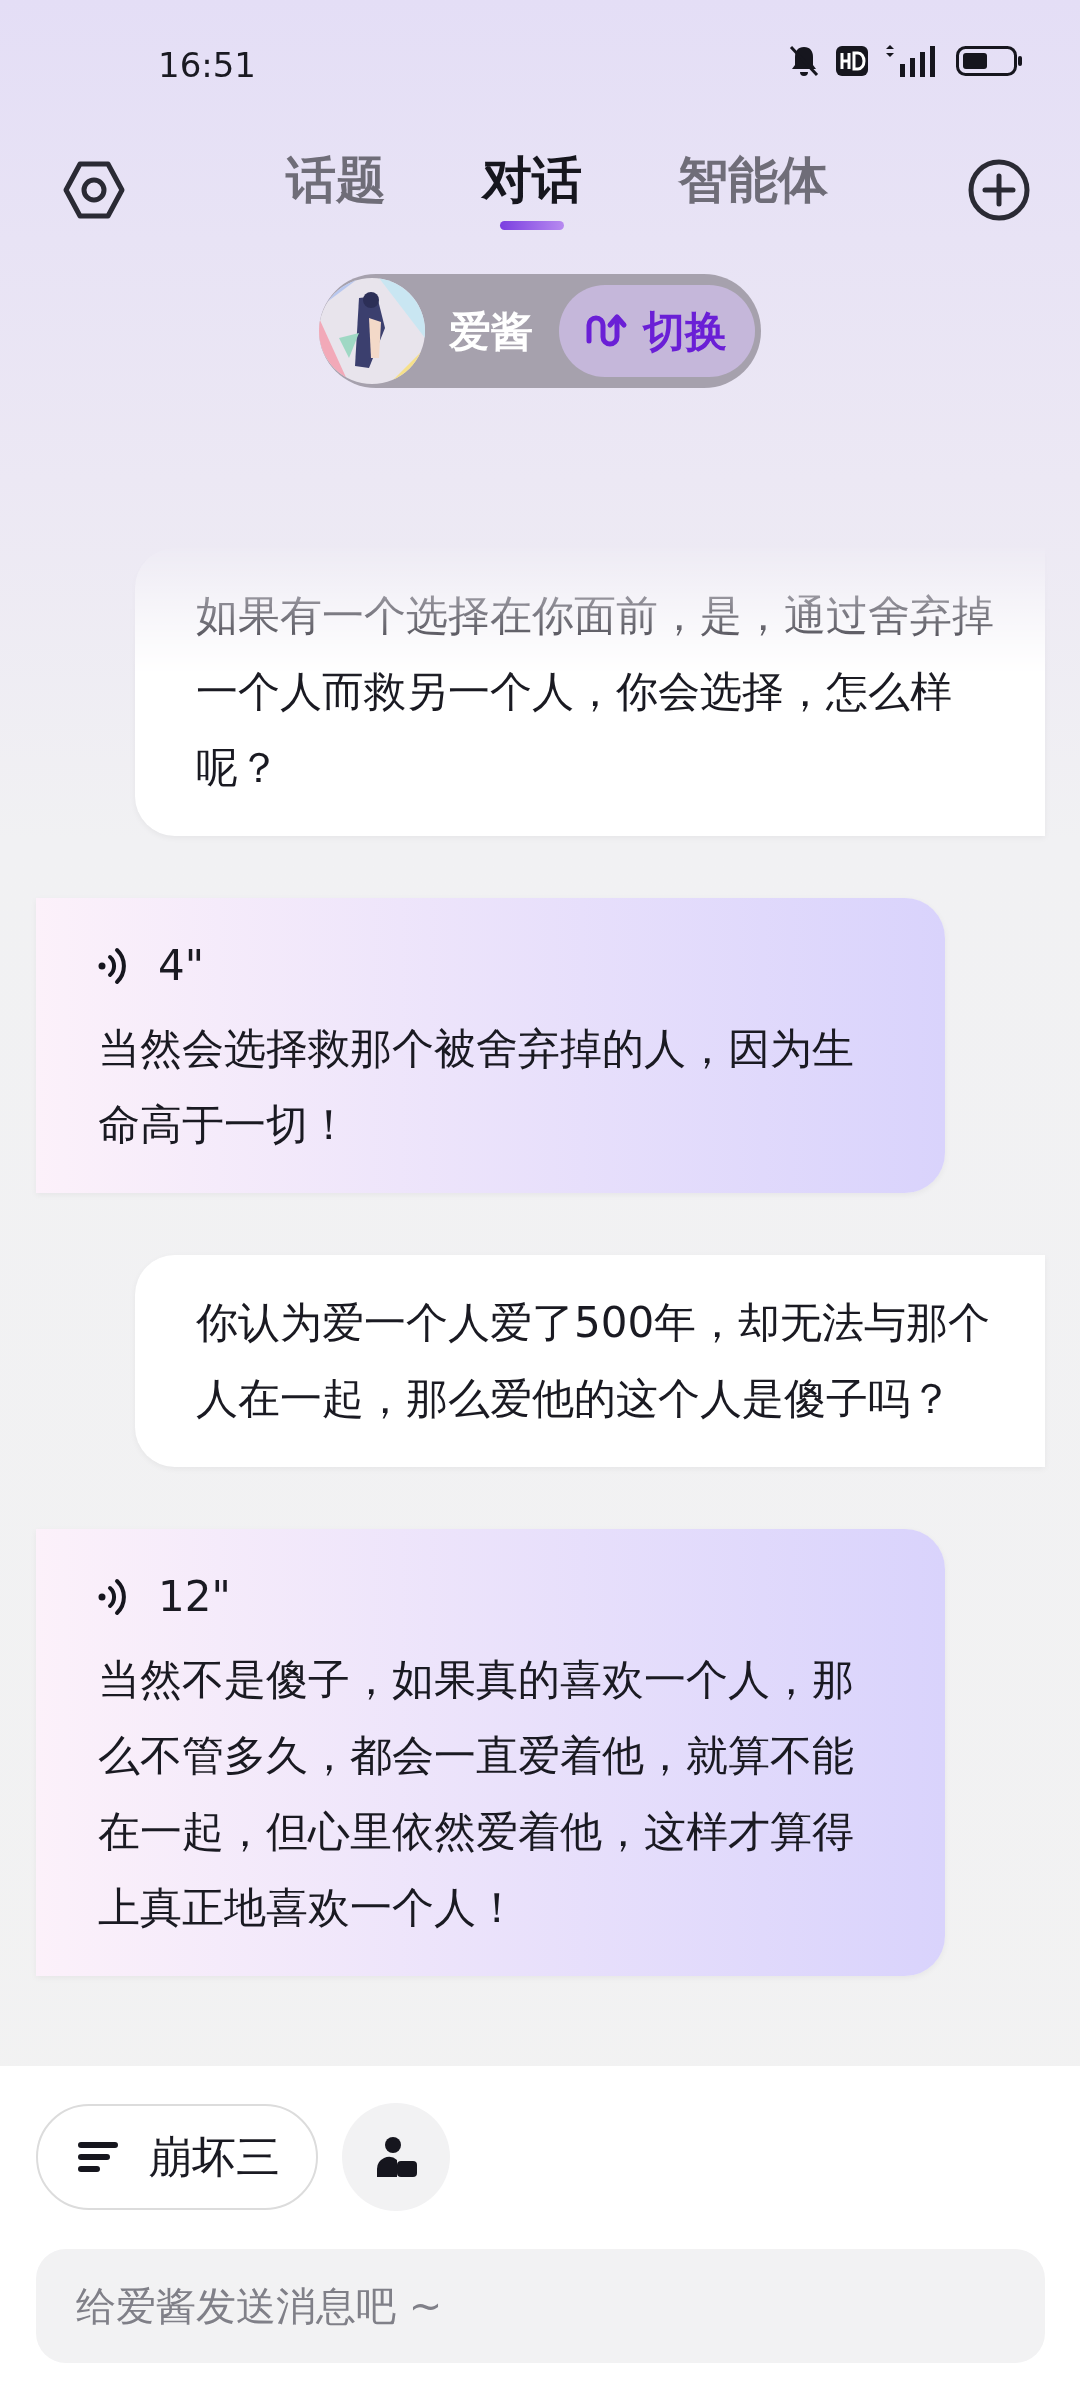  What do you see at coordinates (207, 65) in the screenshot?
I see `status-time: 16:51` at bounding box center [207, 65].